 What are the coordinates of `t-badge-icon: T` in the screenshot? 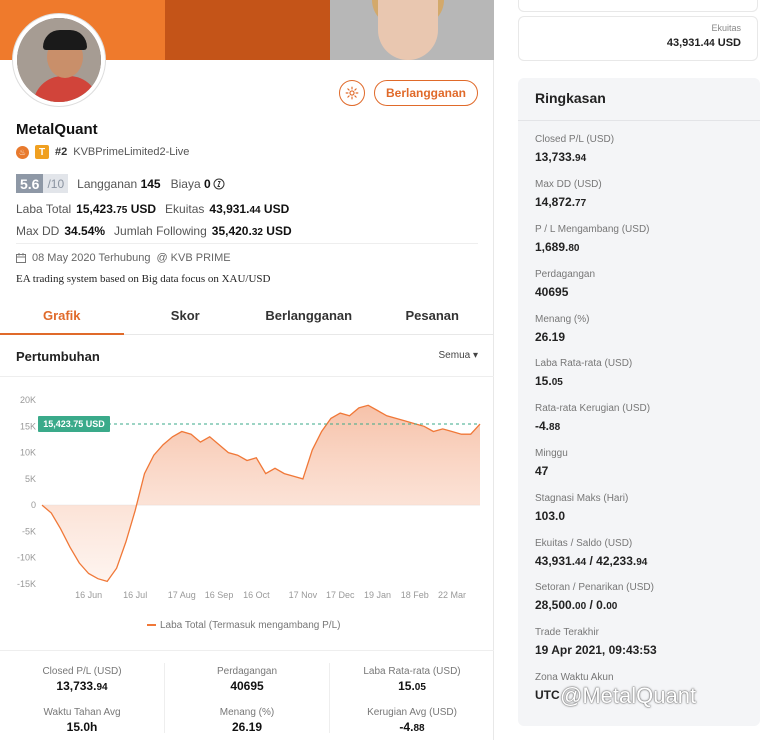 It's located at (42, 152).